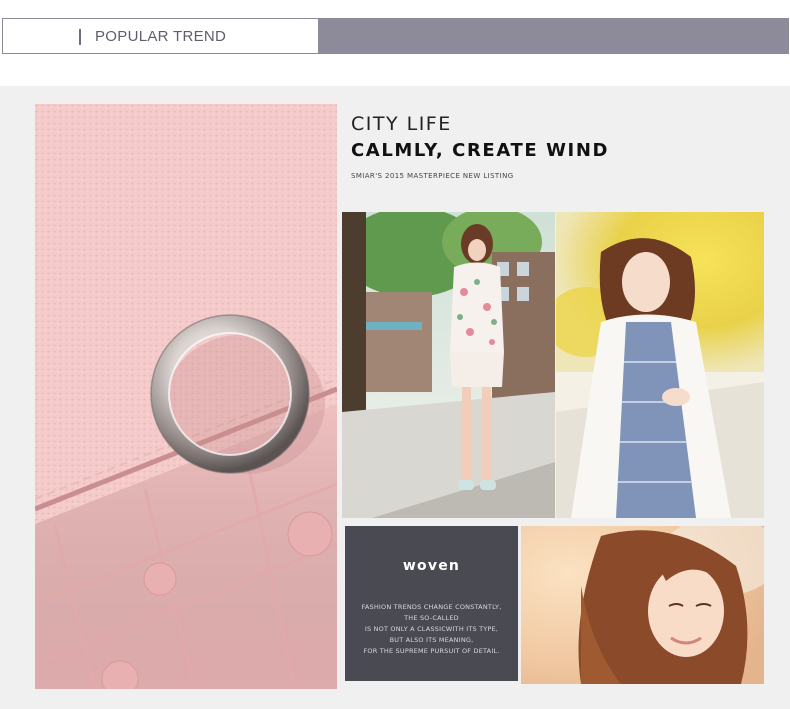 Image resolution: width=790 pixels, height=709 pixels. I want to click on headline-city-life: CITY LIFE, so click(401, 124).